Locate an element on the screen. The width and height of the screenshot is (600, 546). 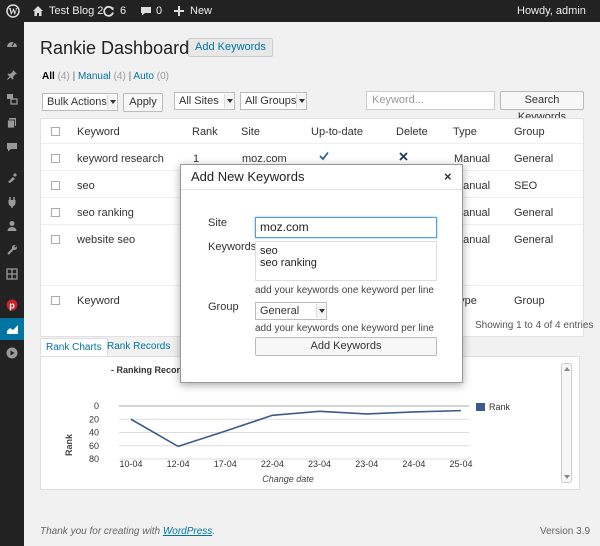
howdy-user-link: Howdy, admin is located at coordinates (551, 11).